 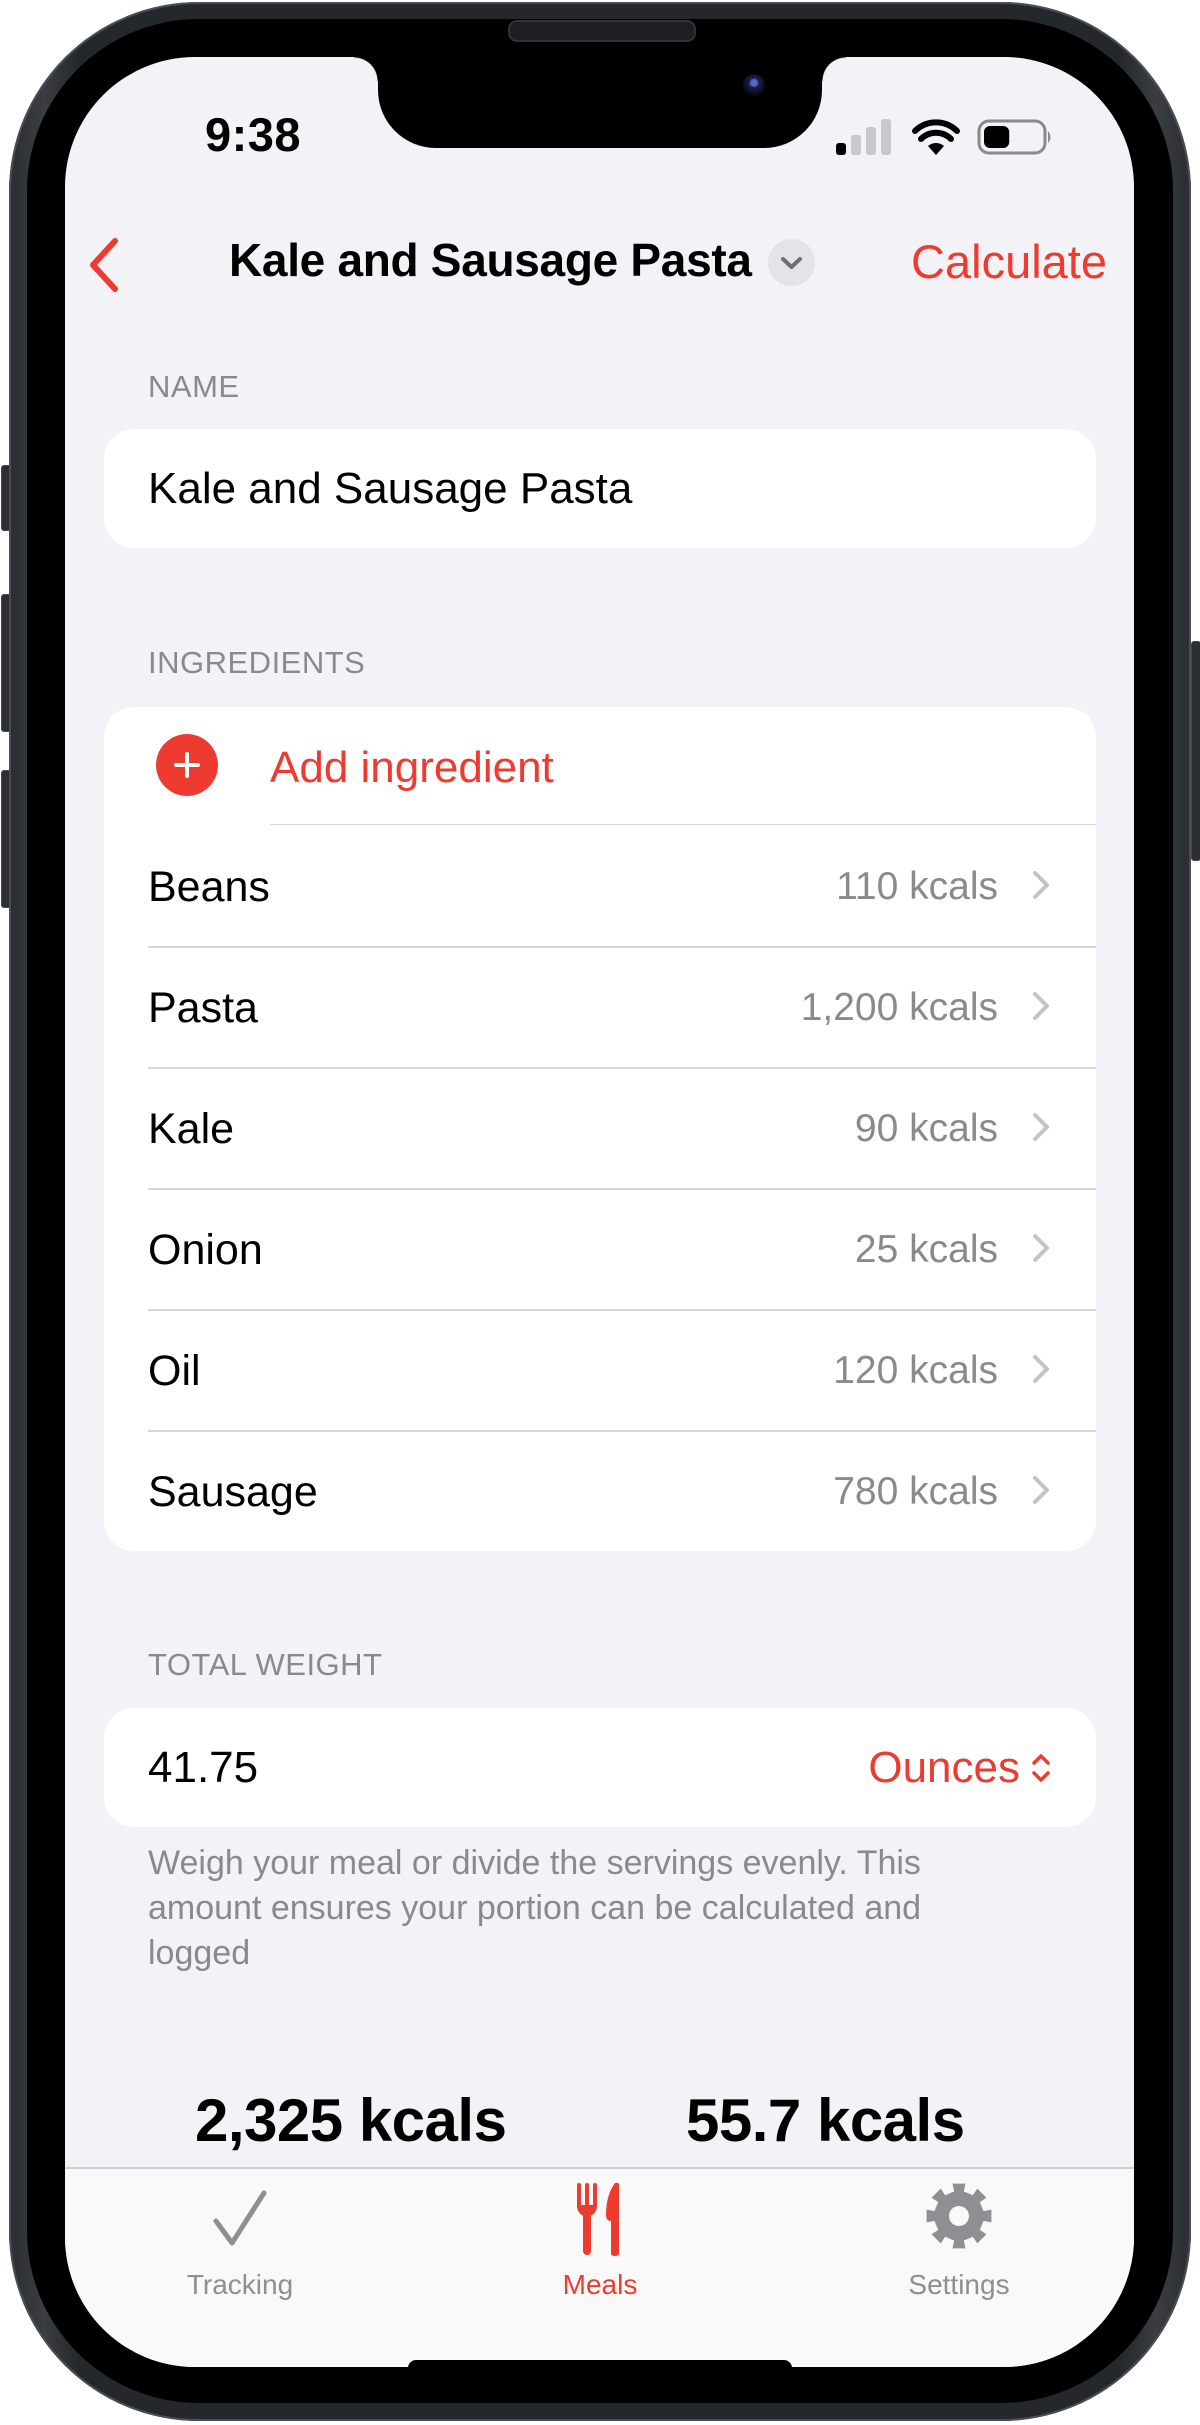 What do you see at coordinates (598, 2219) in the screenshot?
I see `fork-knife-icon` at bounding box center [598, 2219].